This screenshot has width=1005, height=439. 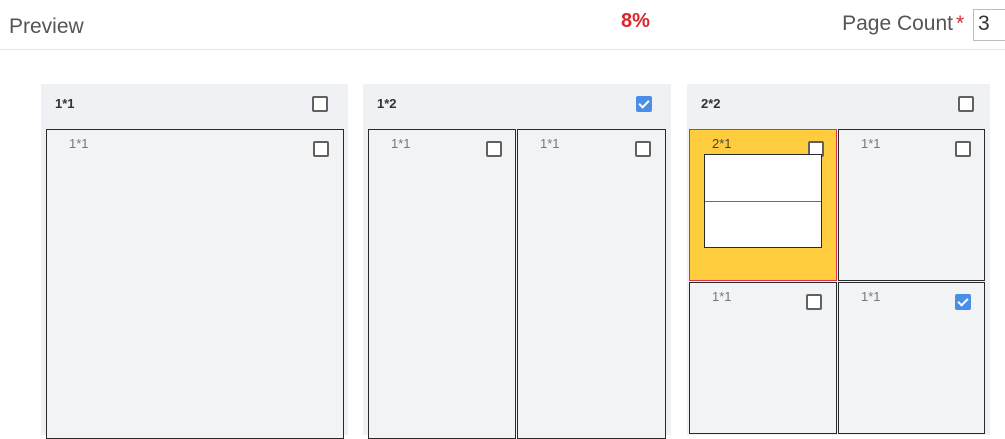 What do you see at coordinates (722, 143) in the screenshot?
I see `cell-label: 2*1` at bounding box center [722, 143].